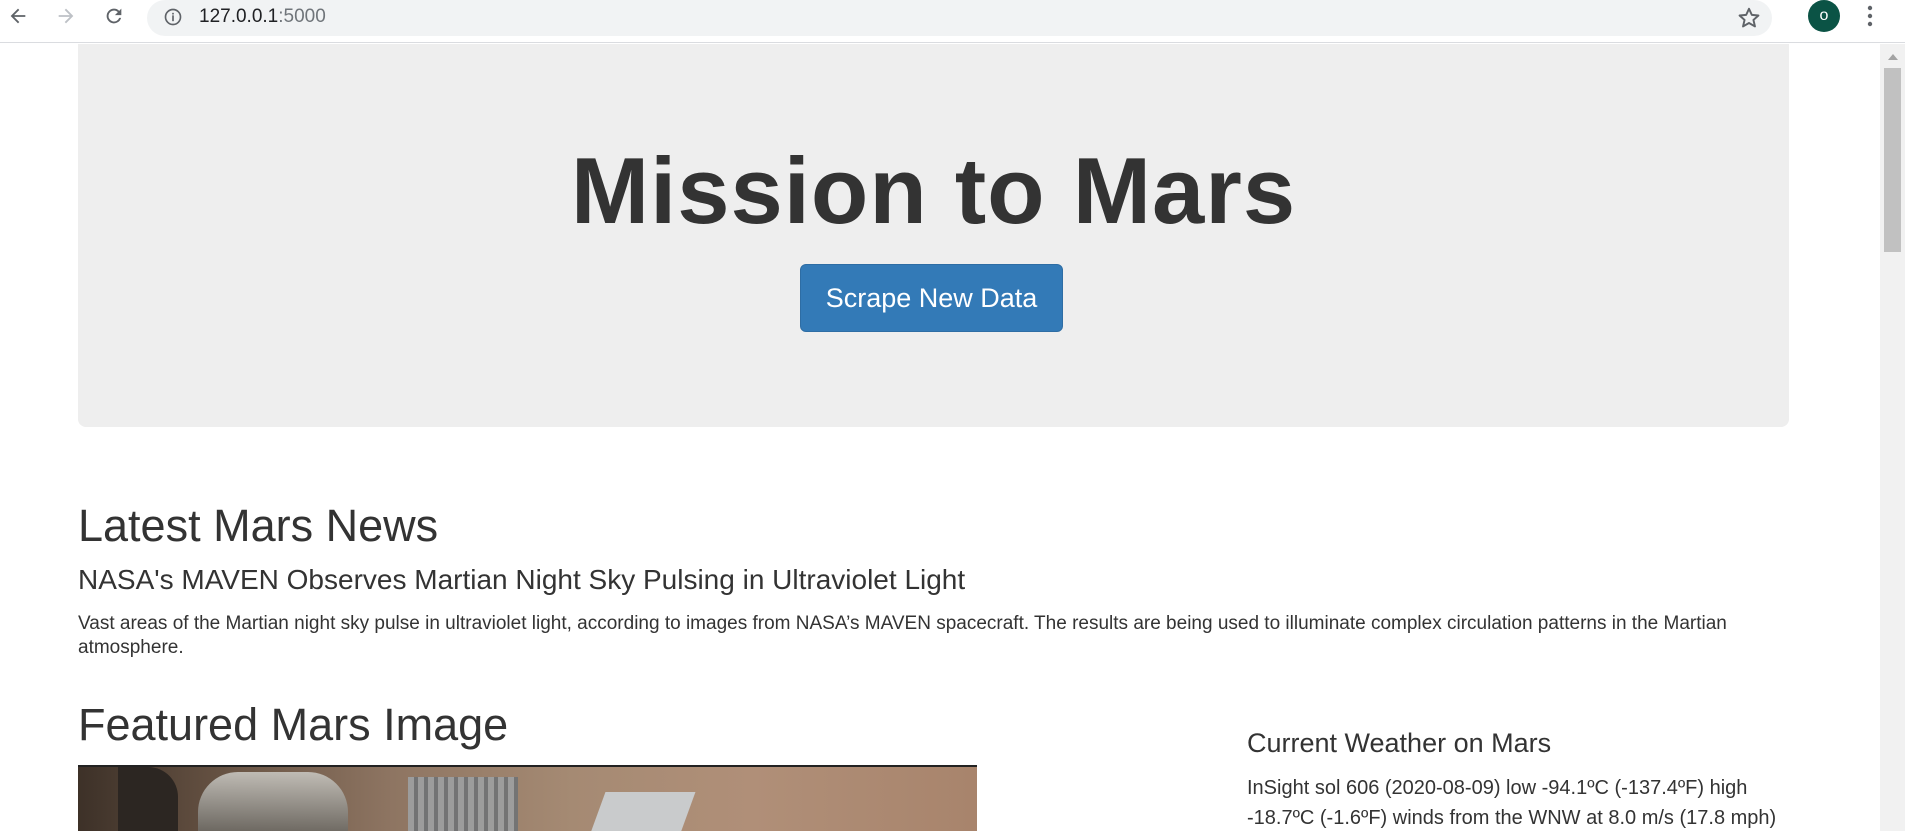 The height and width of the screenshot is (831, 1905). I want to click on weather-heading: Current Weather on Mars, so click(1399, 743).